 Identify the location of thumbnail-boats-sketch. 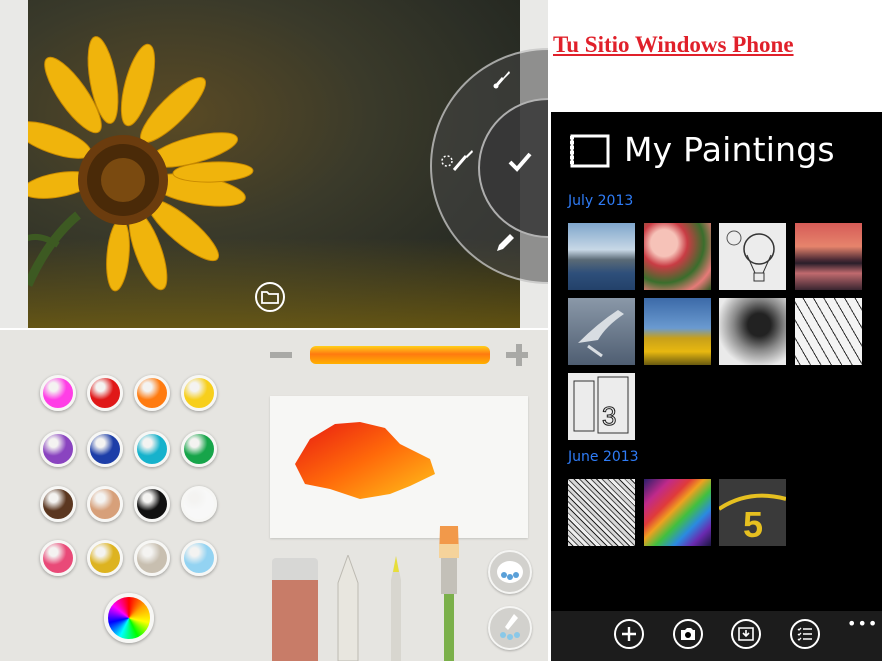
(828, 331).